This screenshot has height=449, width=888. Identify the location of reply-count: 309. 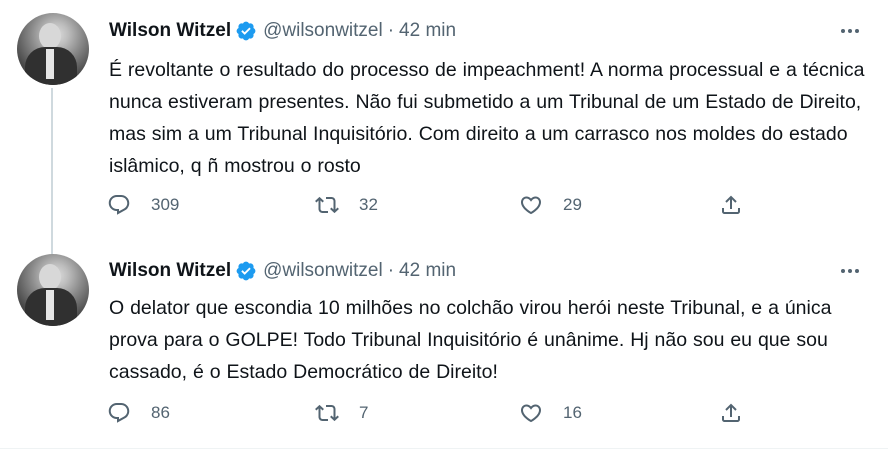
(165, 204).